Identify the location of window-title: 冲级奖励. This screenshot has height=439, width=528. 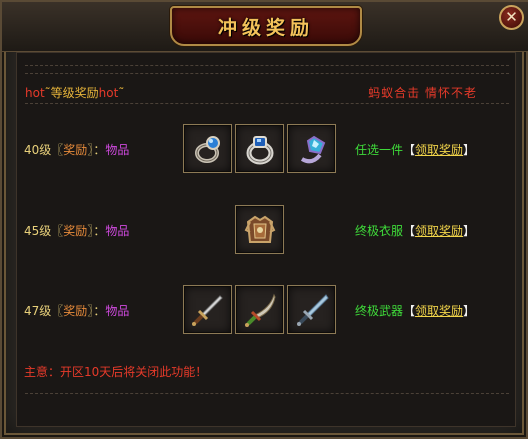
(265, 27).